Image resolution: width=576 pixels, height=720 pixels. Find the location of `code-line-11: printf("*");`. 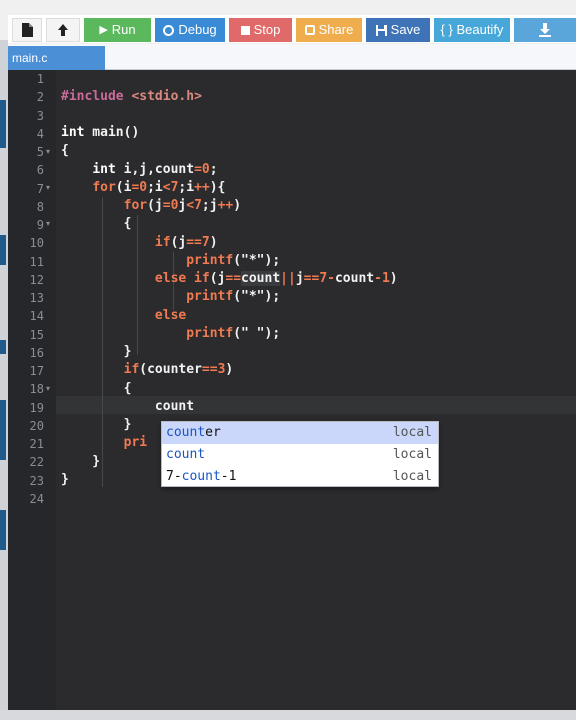

code-line-11: printf("*"); is located at coordinates (233, 260).